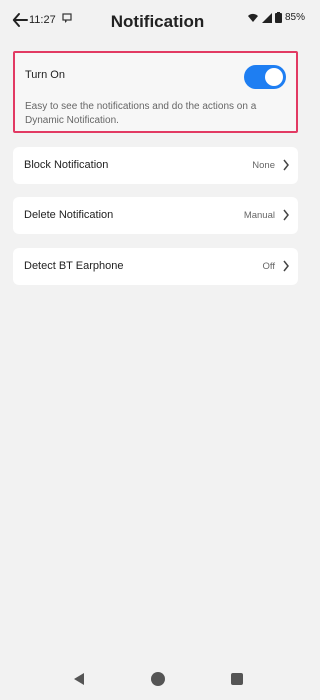  Describe the element at coordinates (69, 215) in the screenshot. I see `delete-notification-label: Delete Notification` at that location.